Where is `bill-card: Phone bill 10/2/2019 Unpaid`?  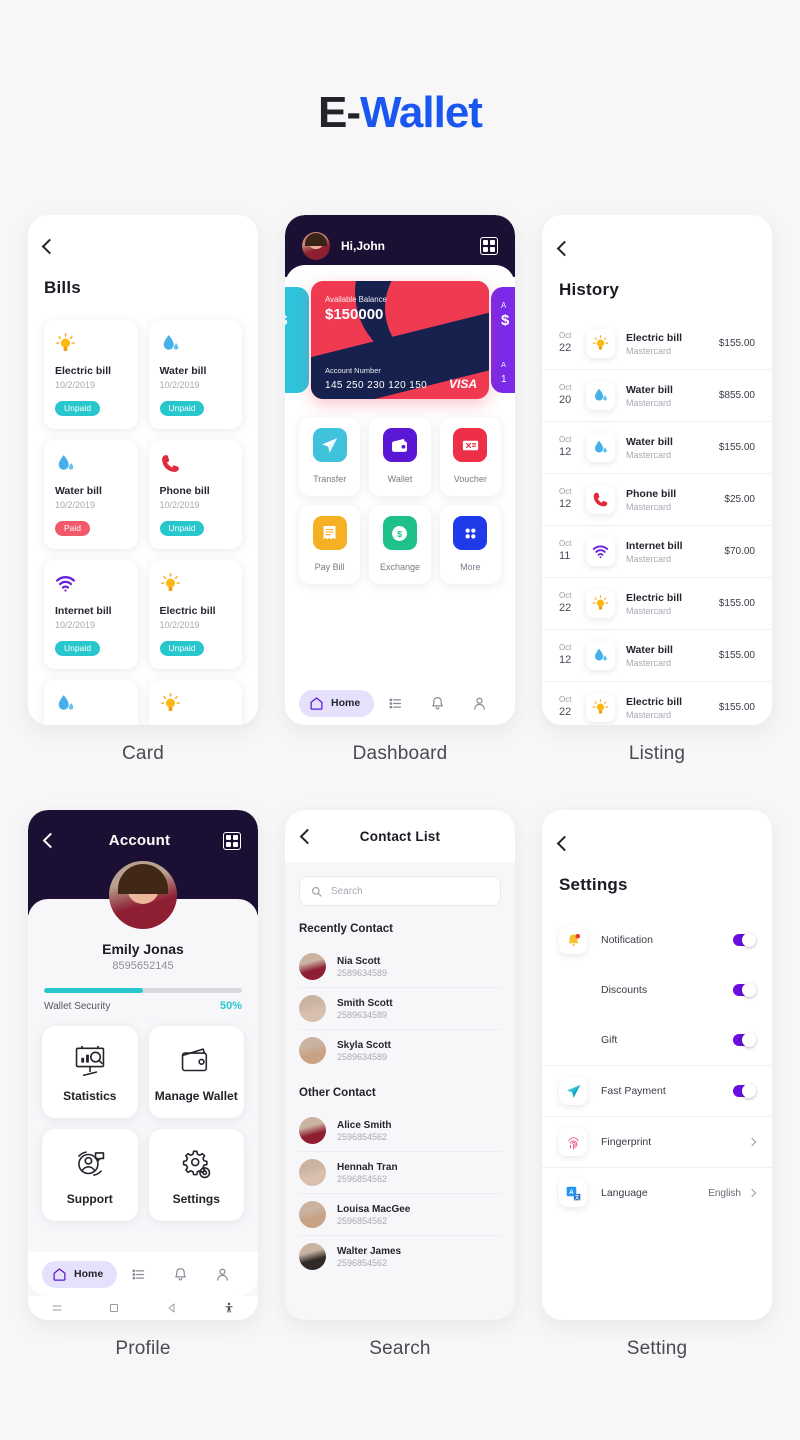
bill-card: Phone bill 10/2/2019 Unpaid is located at coordinates (195, 494).